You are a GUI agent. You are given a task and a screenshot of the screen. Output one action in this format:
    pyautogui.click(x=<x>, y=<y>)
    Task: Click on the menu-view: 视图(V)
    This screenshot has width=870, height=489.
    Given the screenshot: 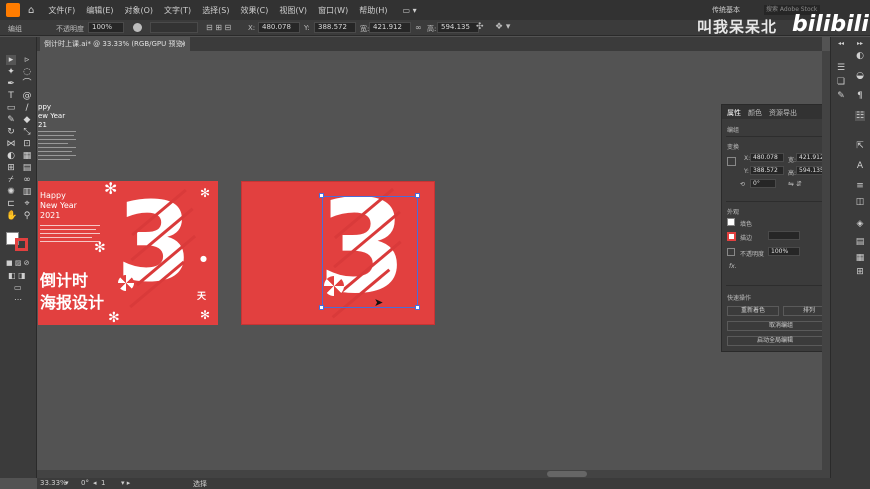 What is the action you would take?
    pyautogui.click(x=293, y=10)
    